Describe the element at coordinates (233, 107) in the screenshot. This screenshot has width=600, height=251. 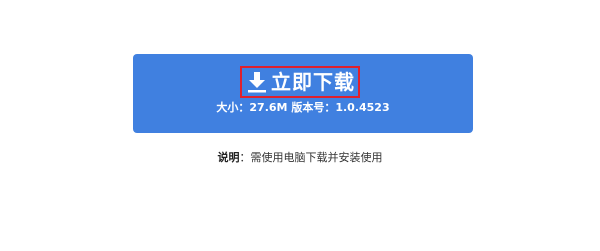
I see `size-label: 大小：` at that location.